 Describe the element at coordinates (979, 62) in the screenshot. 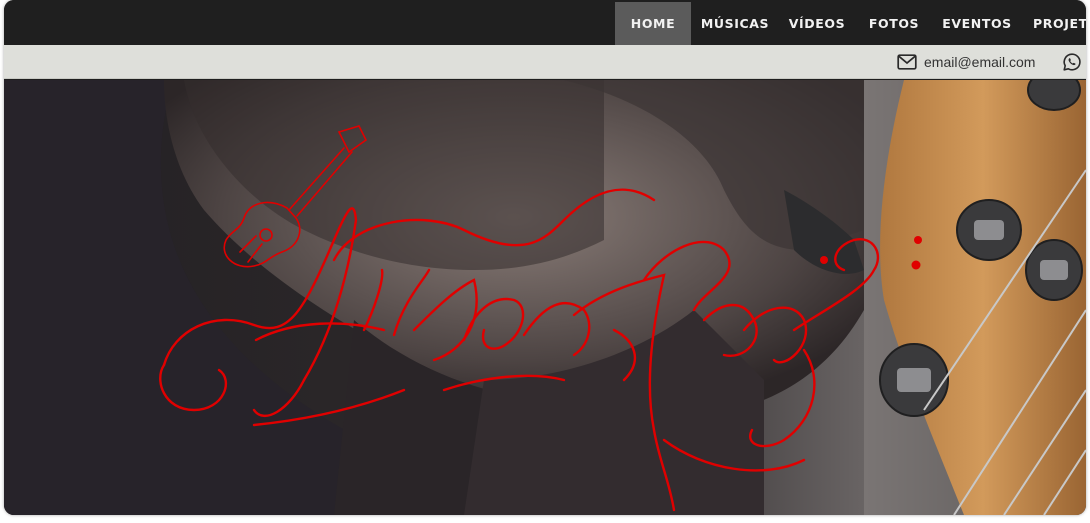

I see `email-link: email@email.com` at that location.